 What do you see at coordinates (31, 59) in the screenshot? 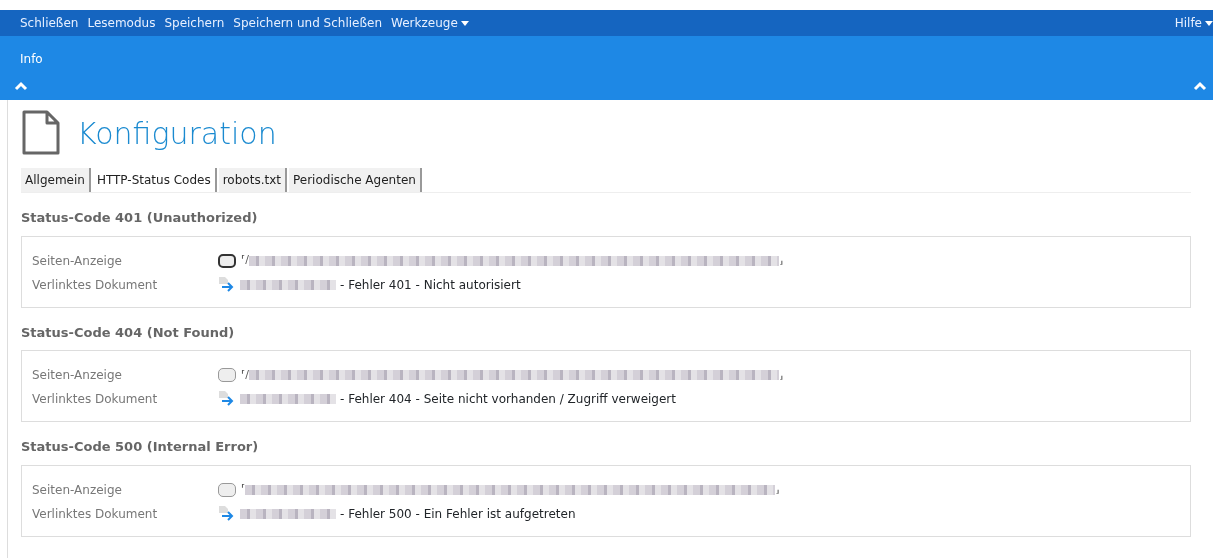
I see `info-label: Info` at bounding box center [31, 59].